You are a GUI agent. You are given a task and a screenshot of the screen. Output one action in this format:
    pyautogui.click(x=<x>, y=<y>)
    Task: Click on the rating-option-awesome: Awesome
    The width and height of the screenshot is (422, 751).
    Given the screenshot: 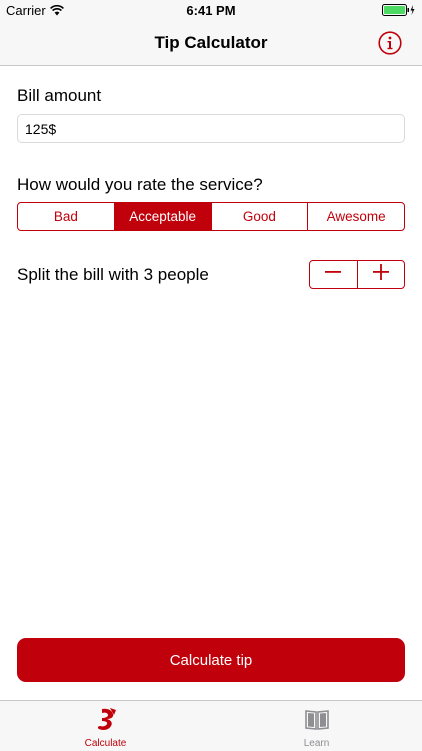 What is the action you would take?
    pyautogui.click(x=355, y=216)
    